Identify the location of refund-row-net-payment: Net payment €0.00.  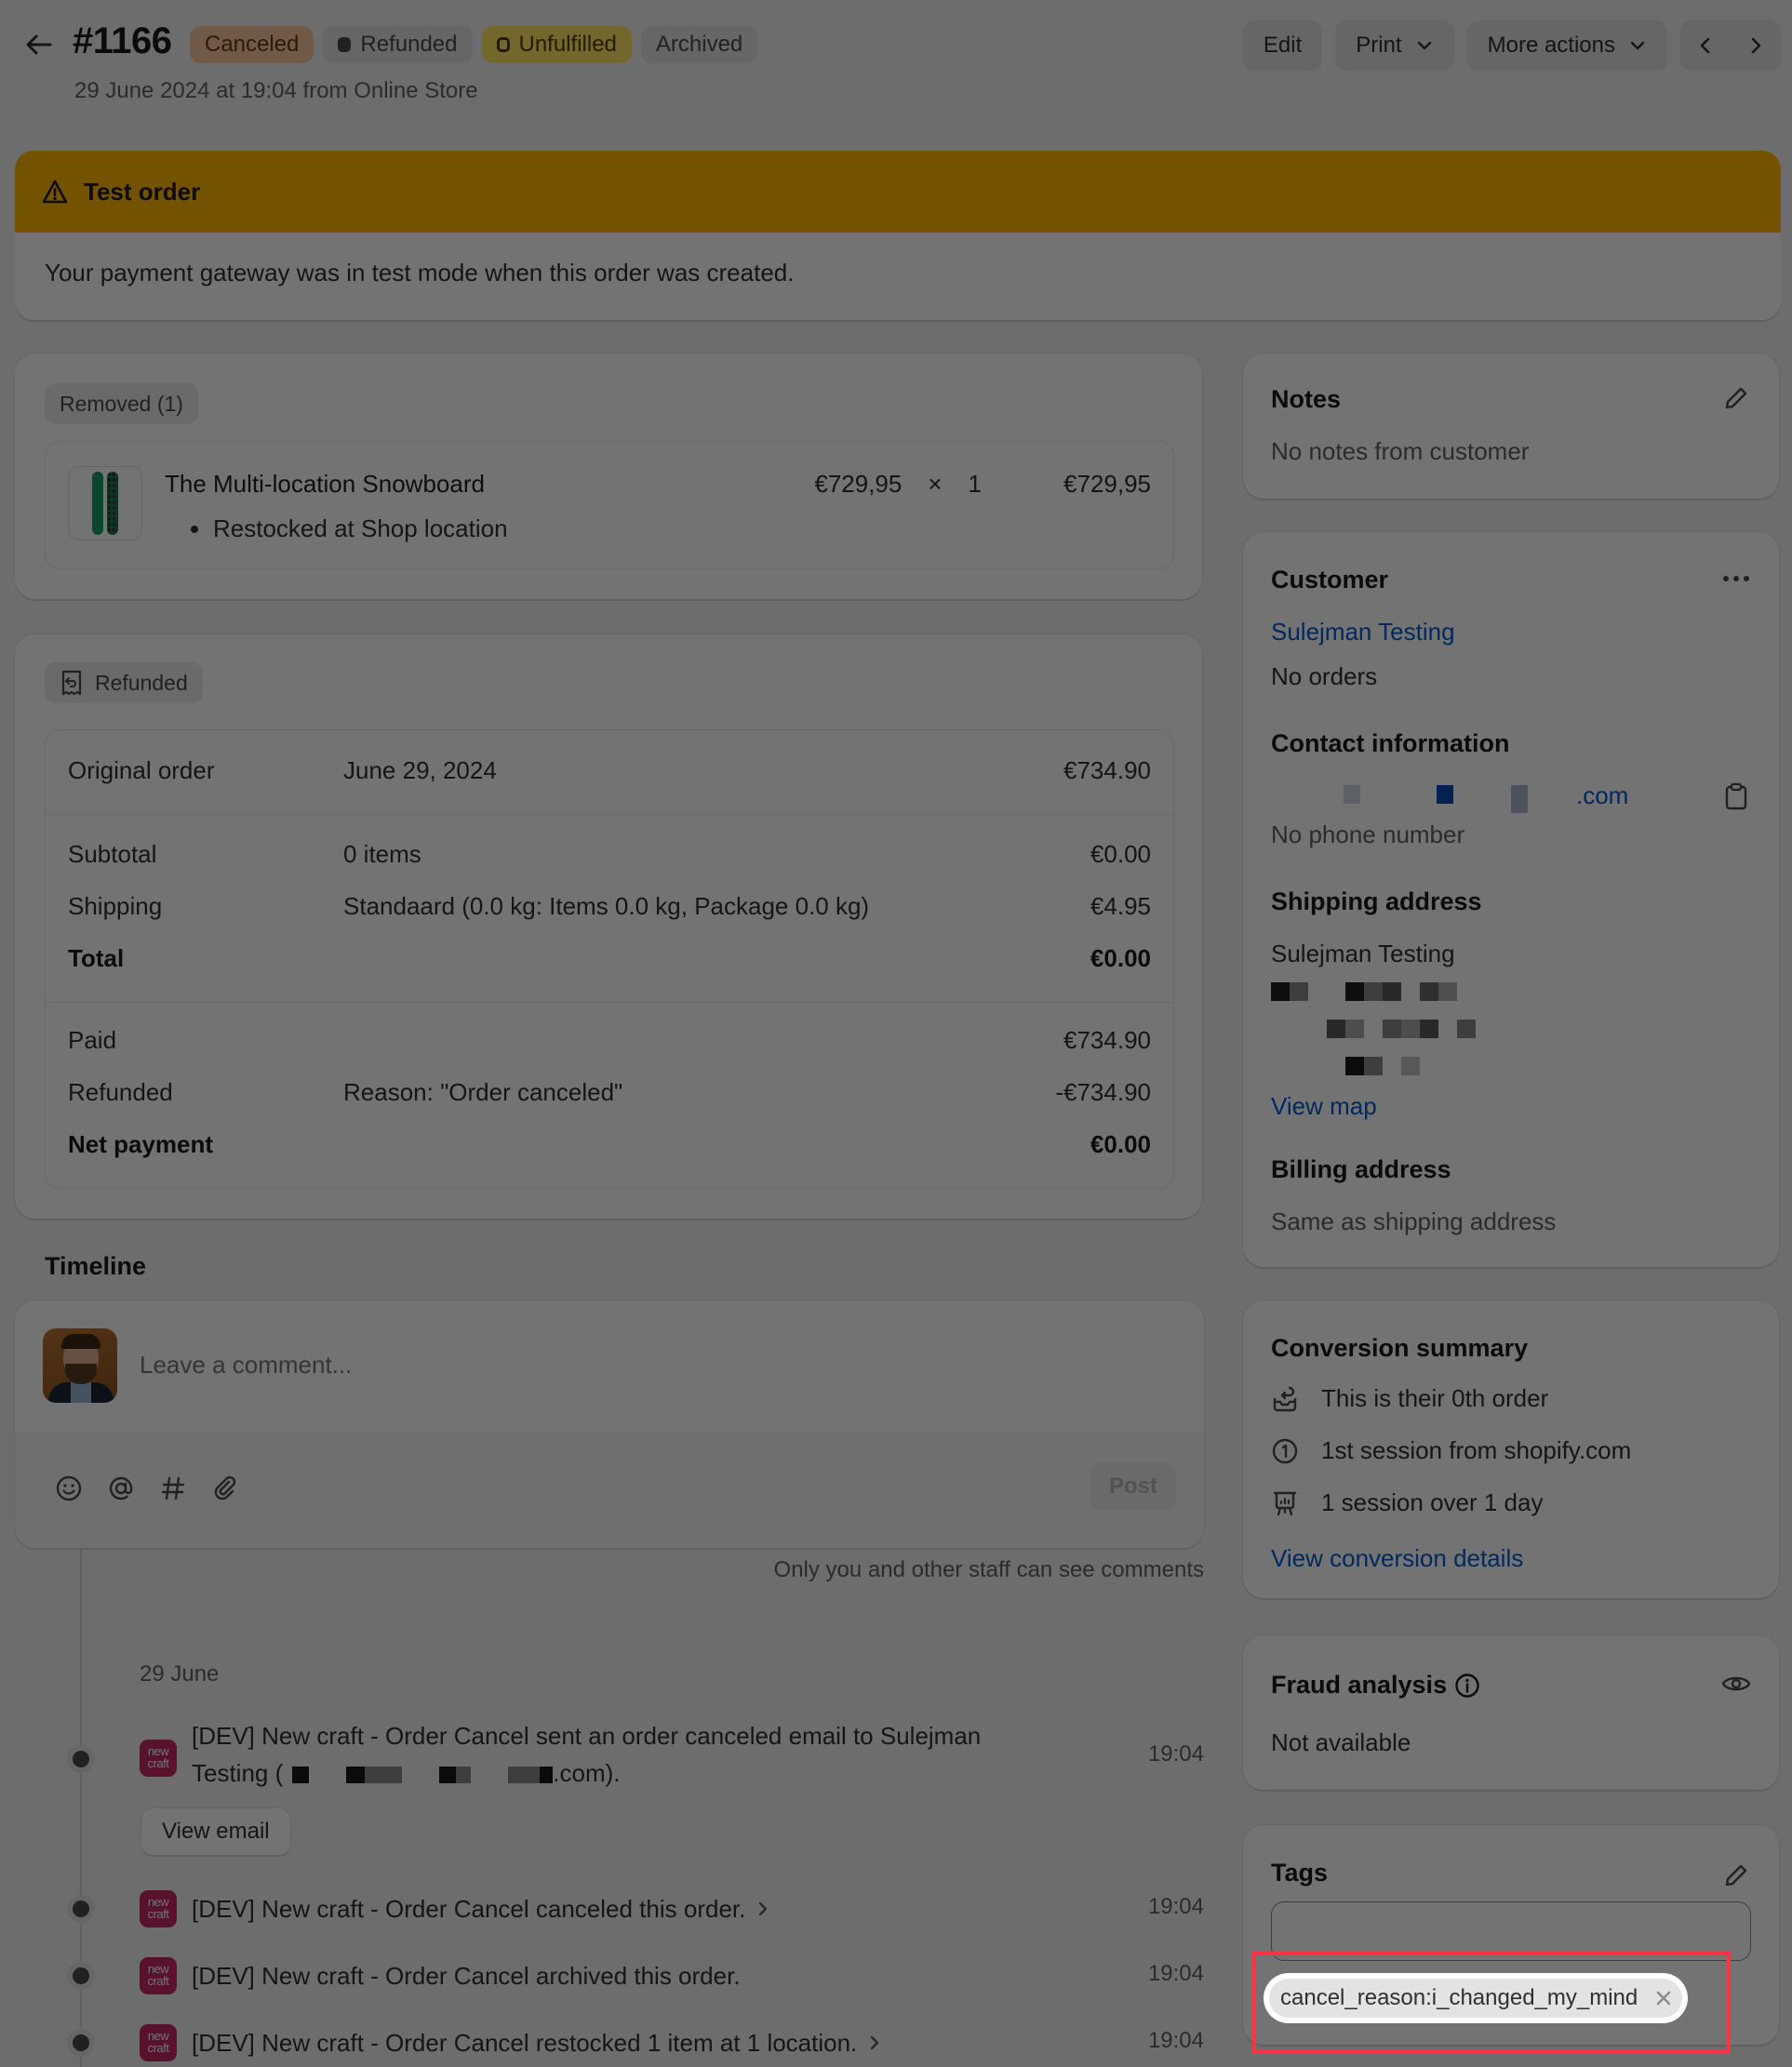
(610, 1147).